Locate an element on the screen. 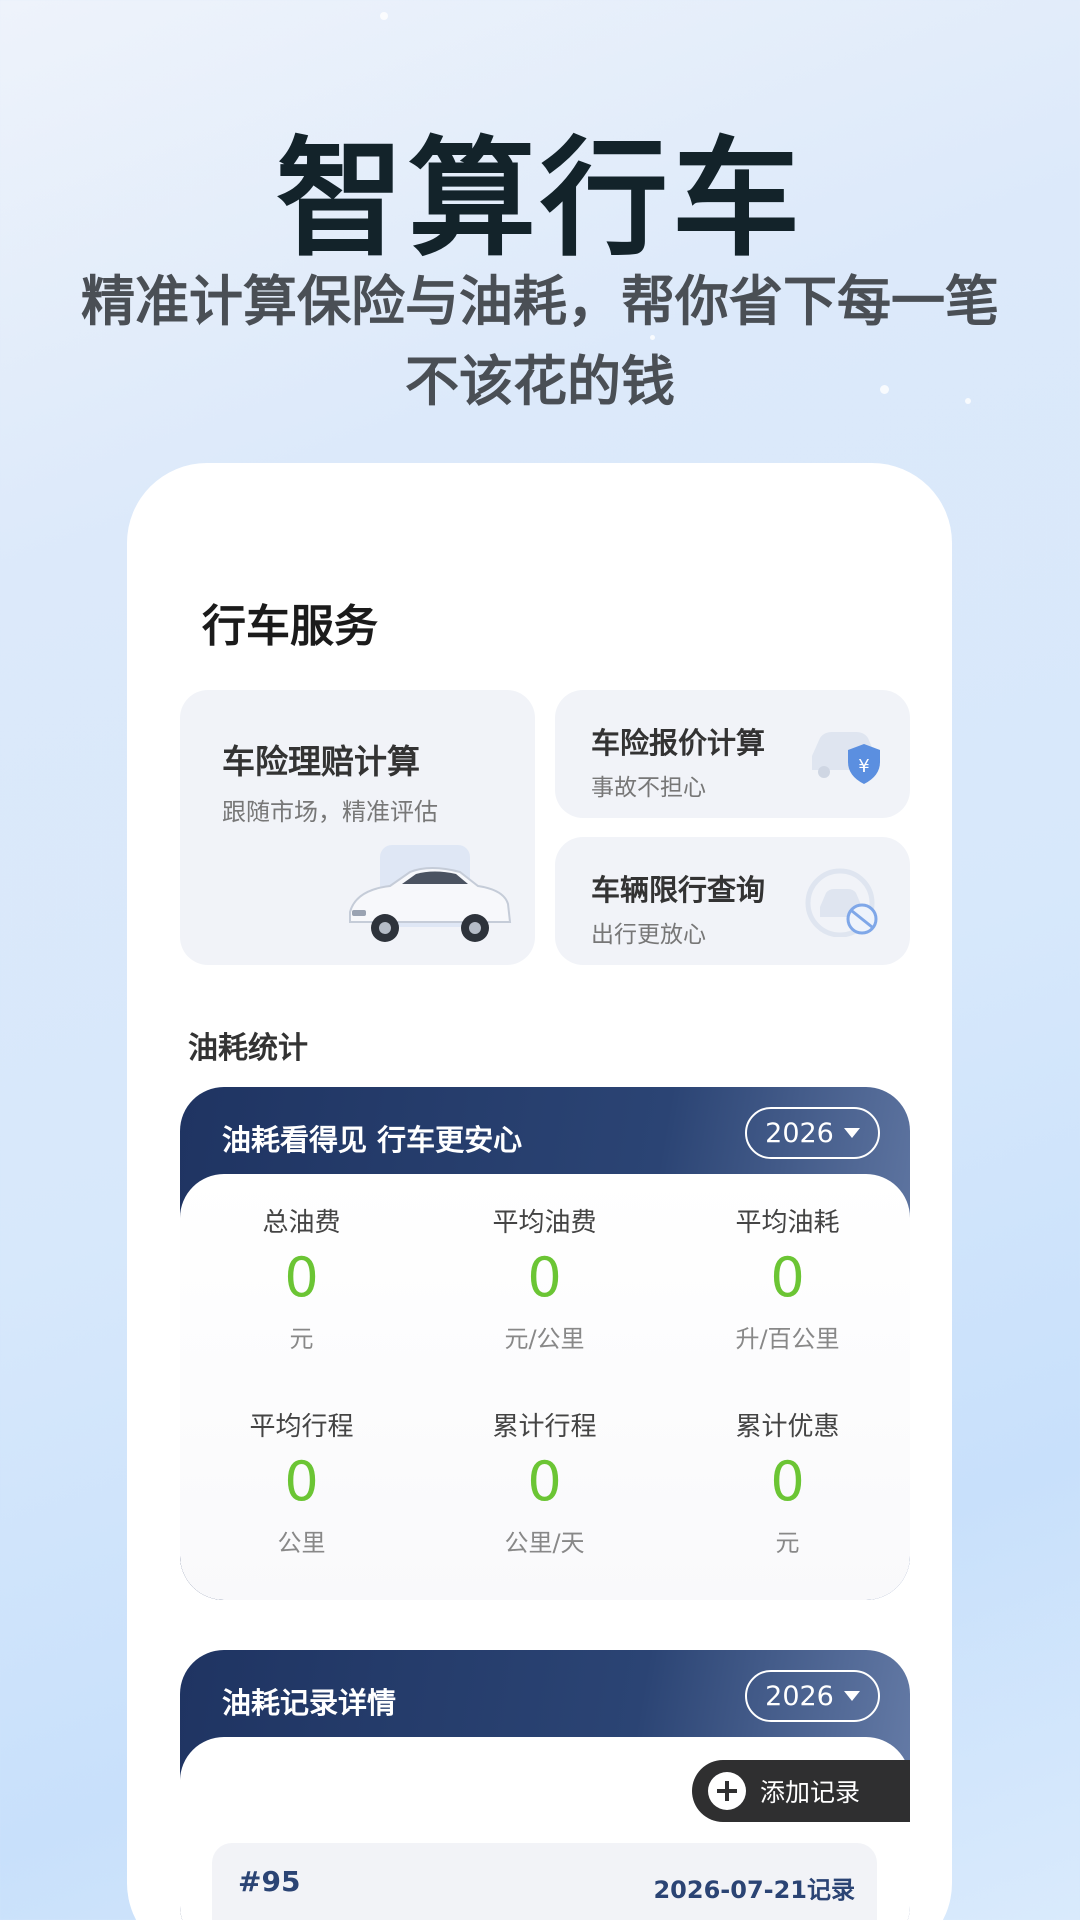  service-subtitle: 出行更放心 is located at coordinates (648, 935).